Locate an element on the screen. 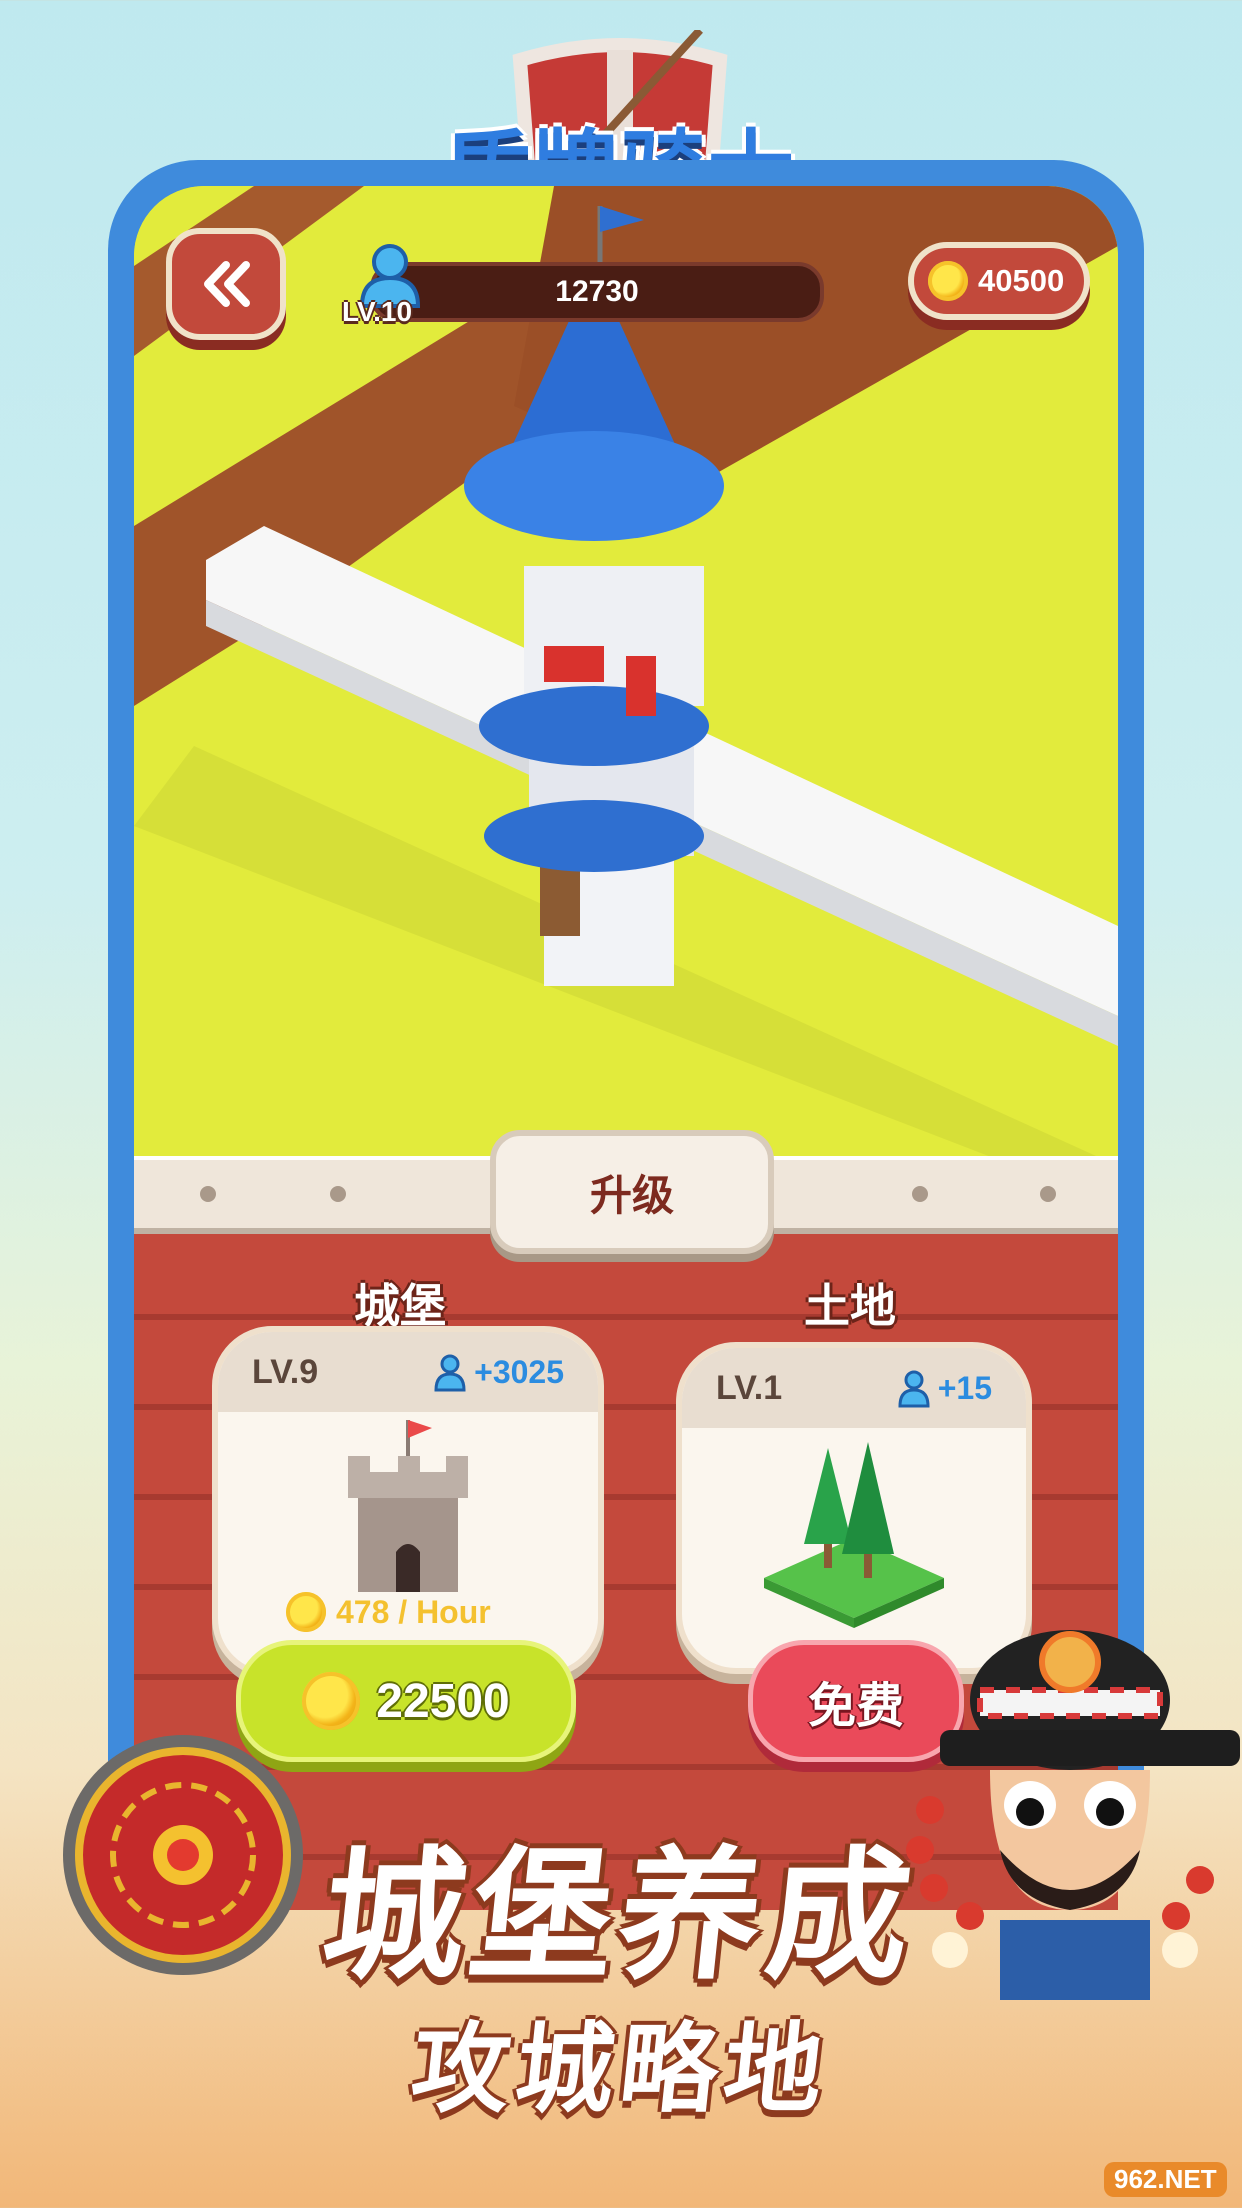 This screenshot has width=1242, height=2208. back-button is located at coordinates (226, 284).